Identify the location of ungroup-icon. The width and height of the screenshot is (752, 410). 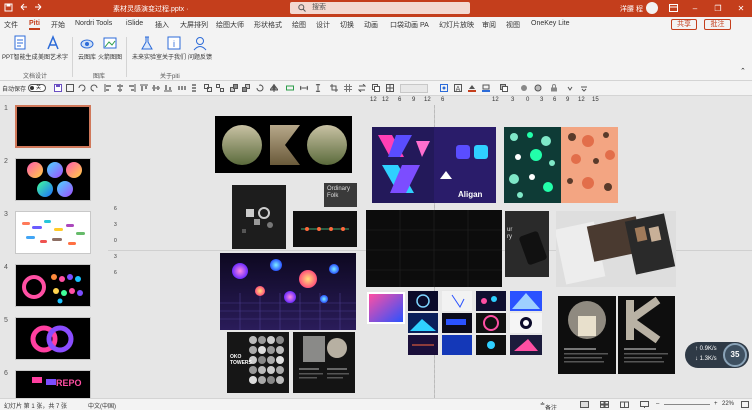
(220, 88).